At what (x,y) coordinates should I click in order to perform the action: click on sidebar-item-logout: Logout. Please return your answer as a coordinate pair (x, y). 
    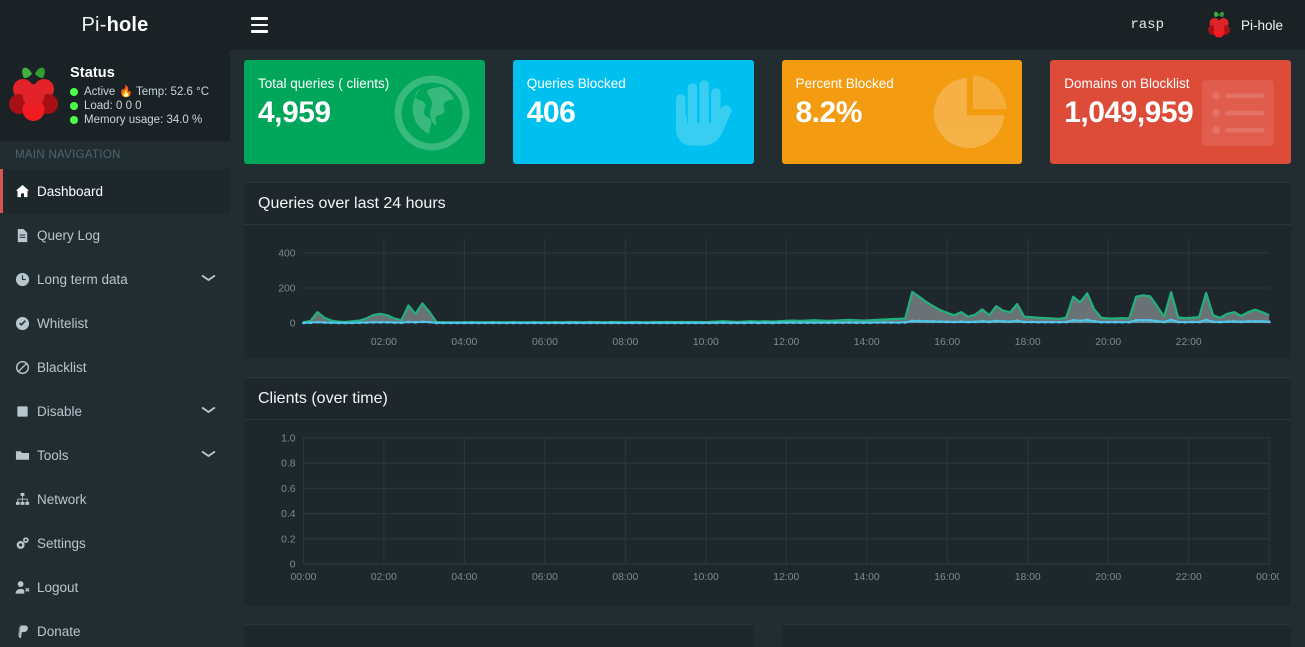
    Looking at the image, I should click on (115, 587).